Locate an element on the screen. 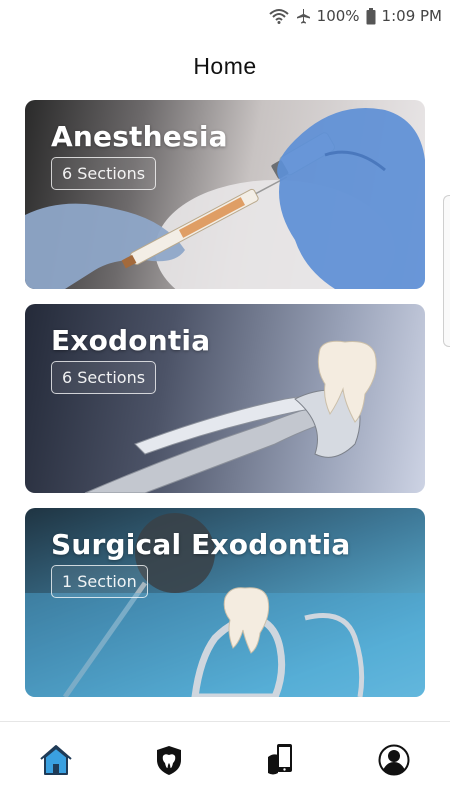 The width and height of the screenshot is (450, 801). page-title: Home is located at coordinates (225, 65).